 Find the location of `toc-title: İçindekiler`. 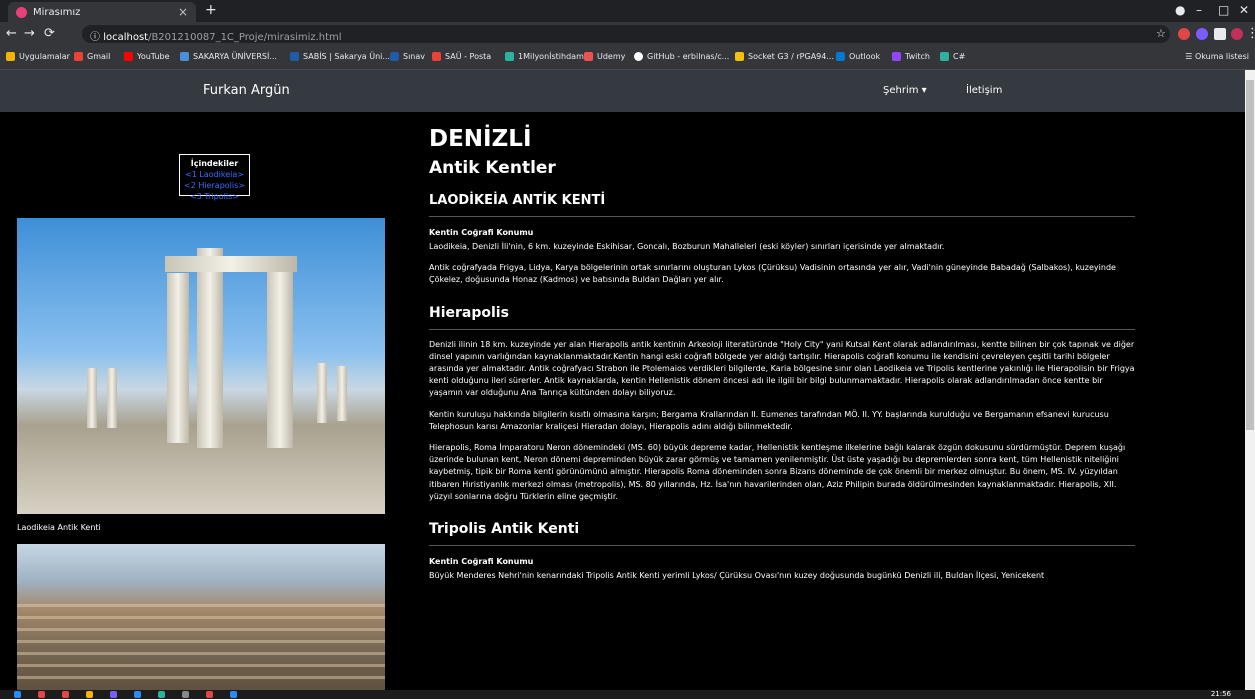

toc-title: İçindekiler is located at coordinates (214, 163).